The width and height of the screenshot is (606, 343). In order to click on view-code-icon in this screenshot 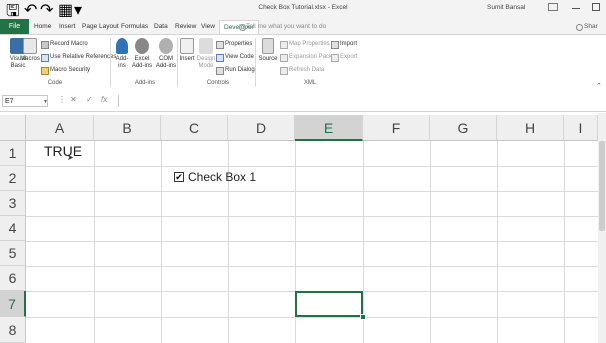, I will do `click(220, 58)`.